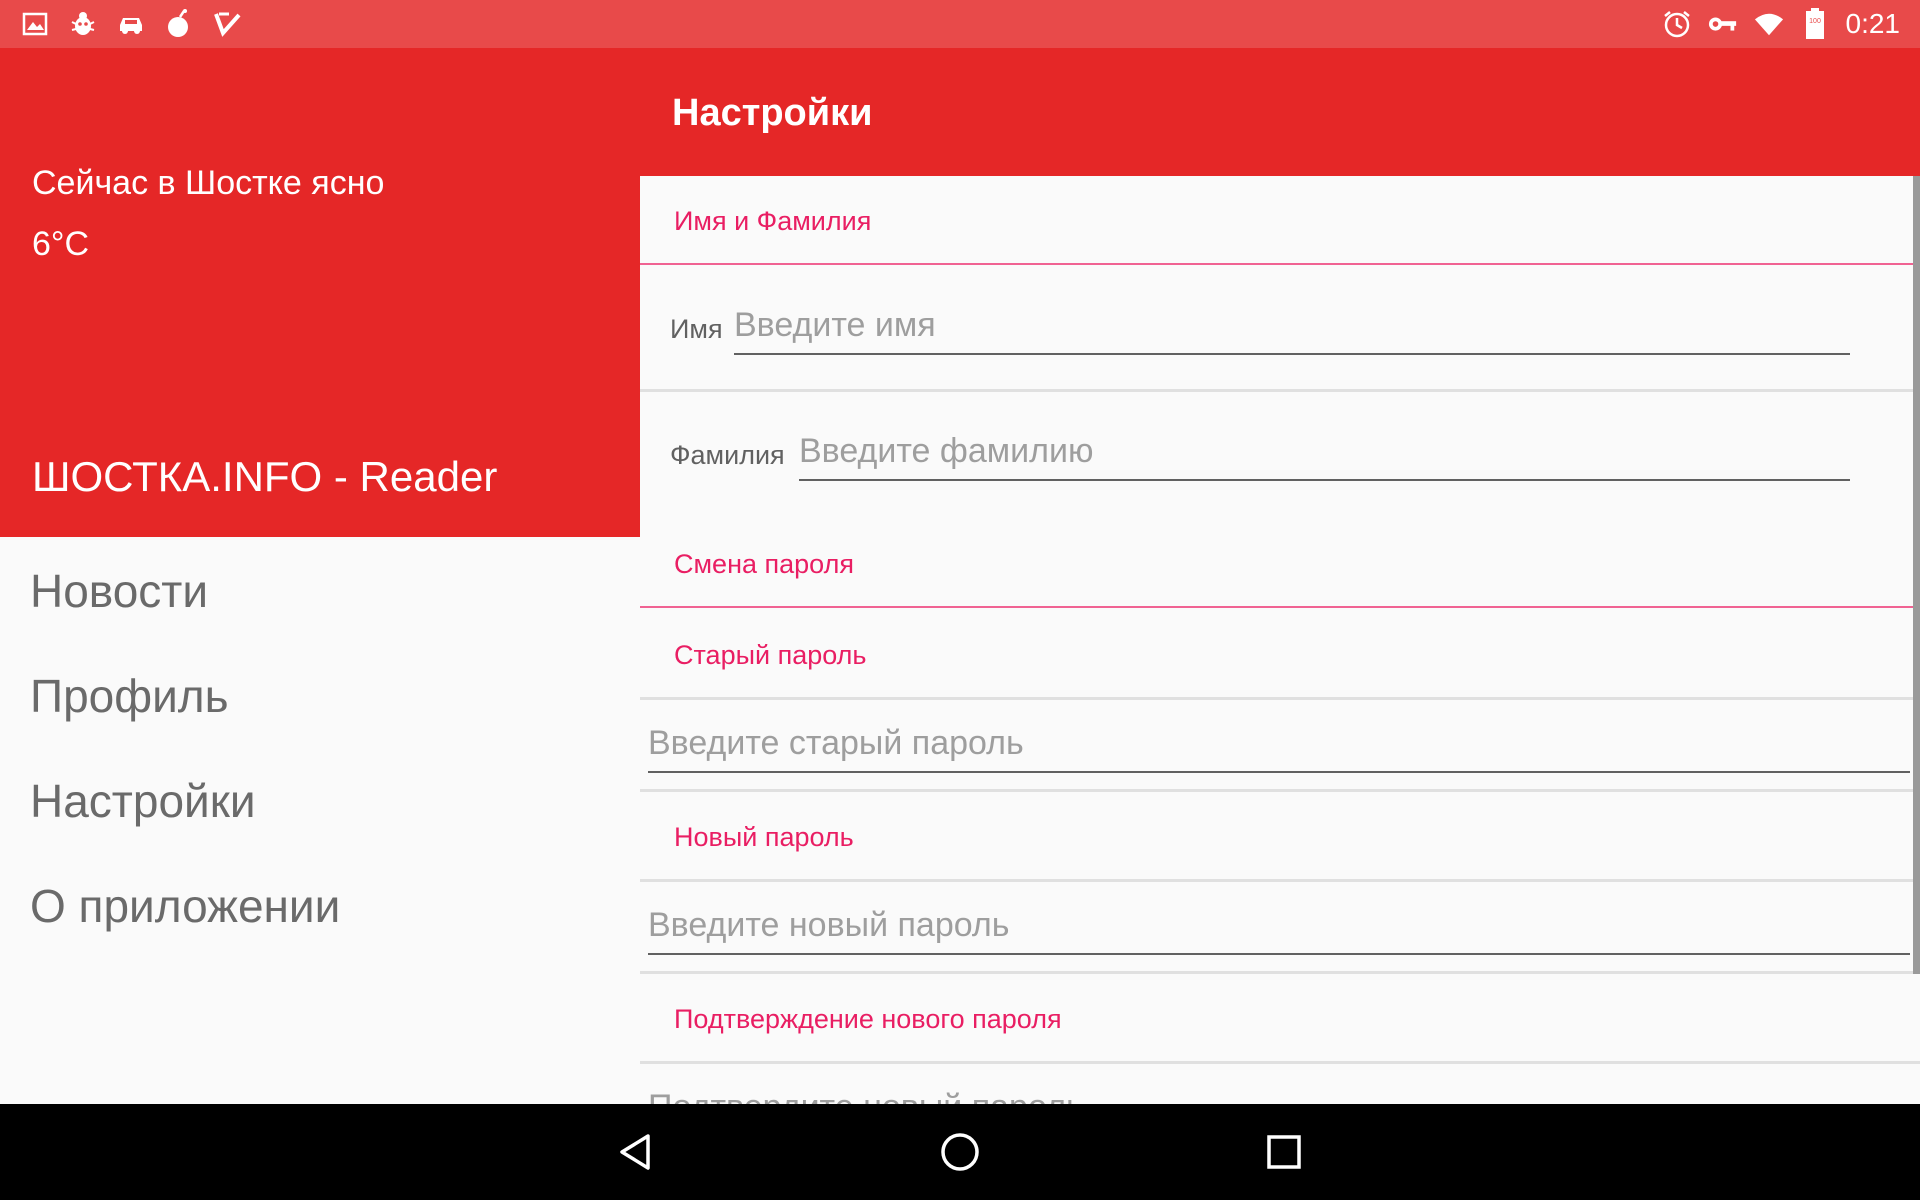 This screenshot has height=1200, width=1920. Describe the element at coordinates (35, 24) in the screenshot. I see `image-icon` at that location.